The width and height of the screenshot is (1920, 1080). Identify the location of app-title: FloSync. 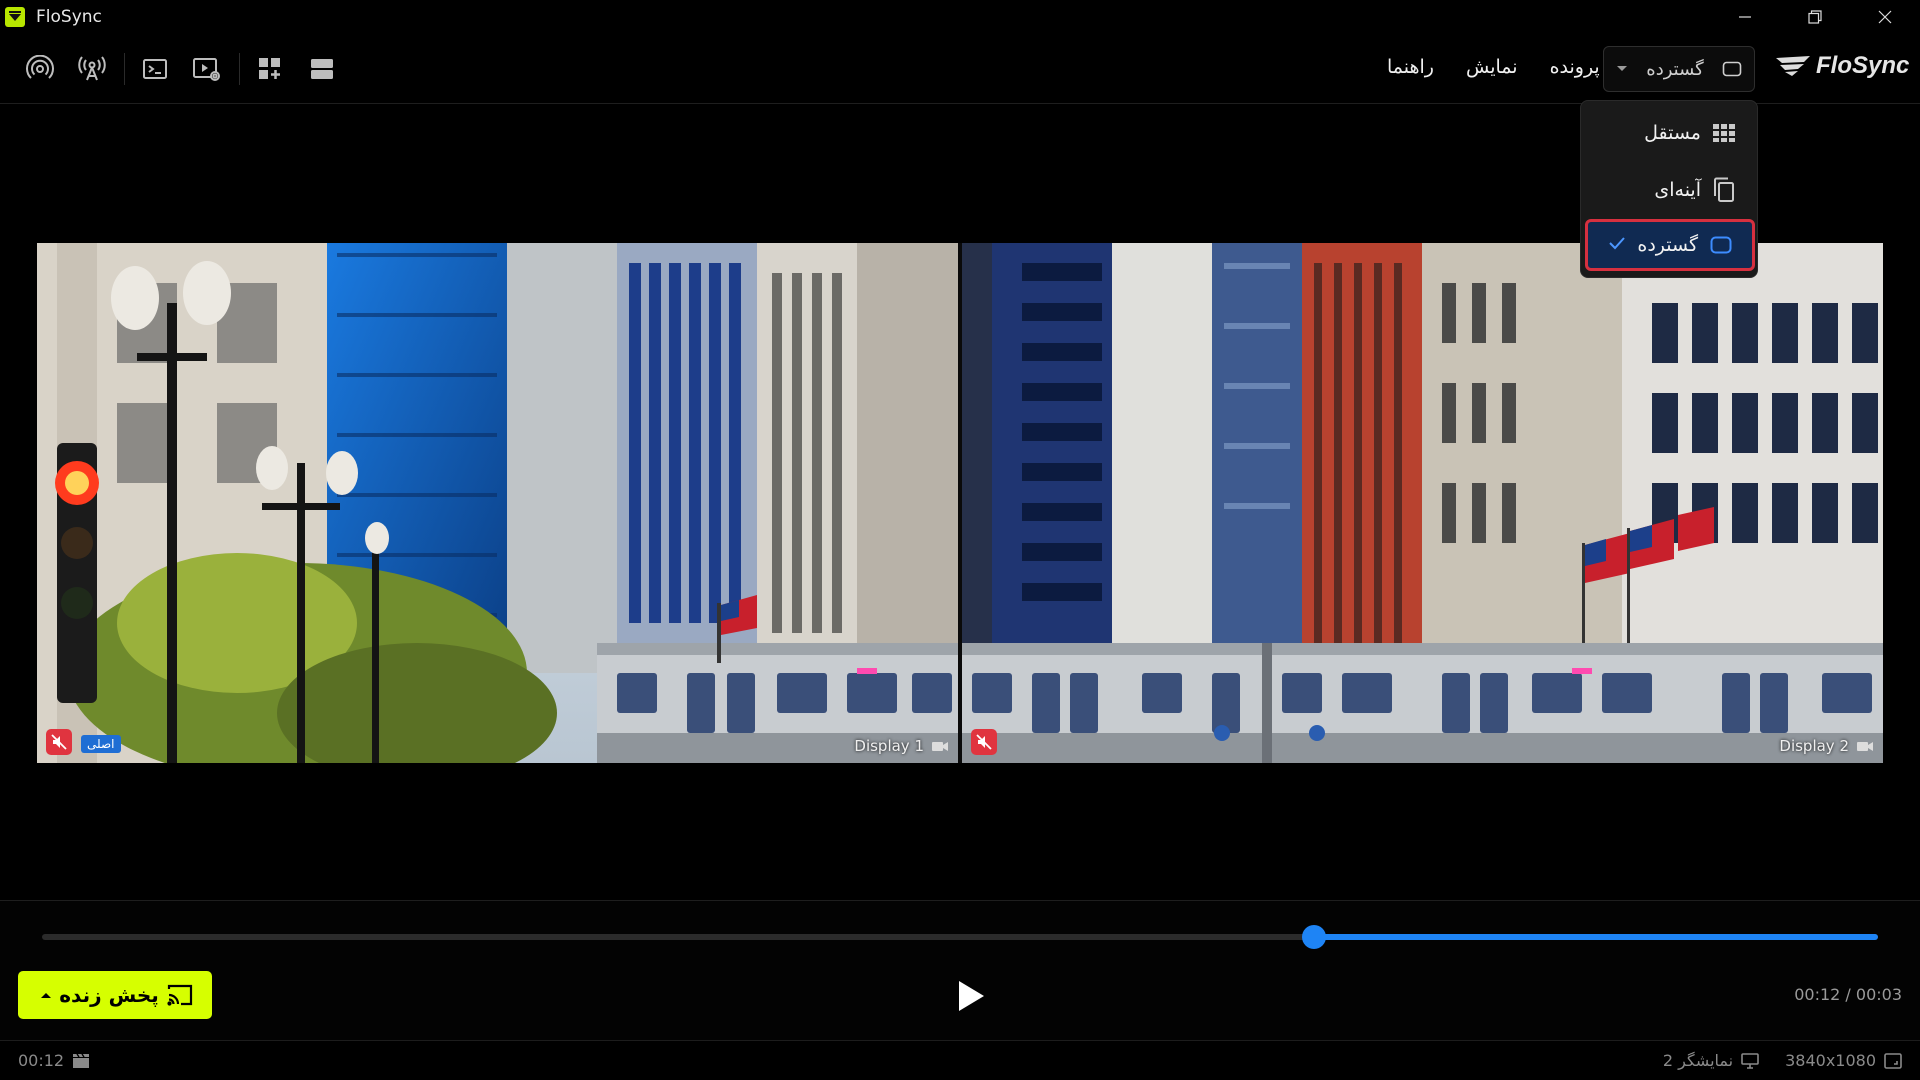
(69, 17).